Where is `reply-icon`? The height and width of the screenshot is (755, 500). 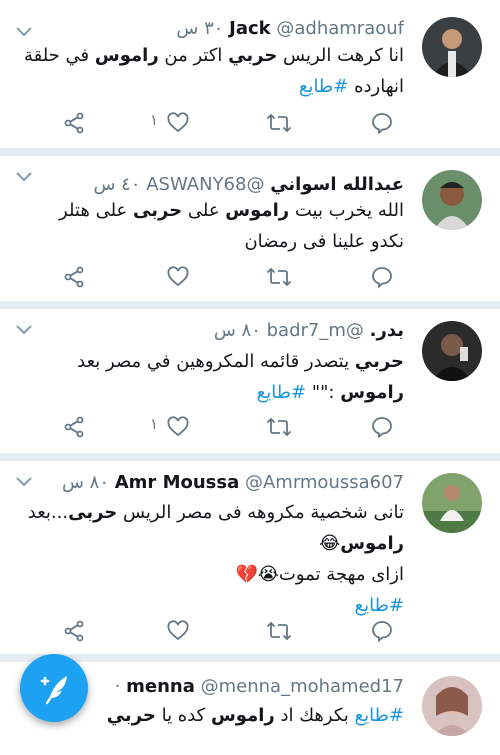
reply-icon is located at coordinates (382, 632).